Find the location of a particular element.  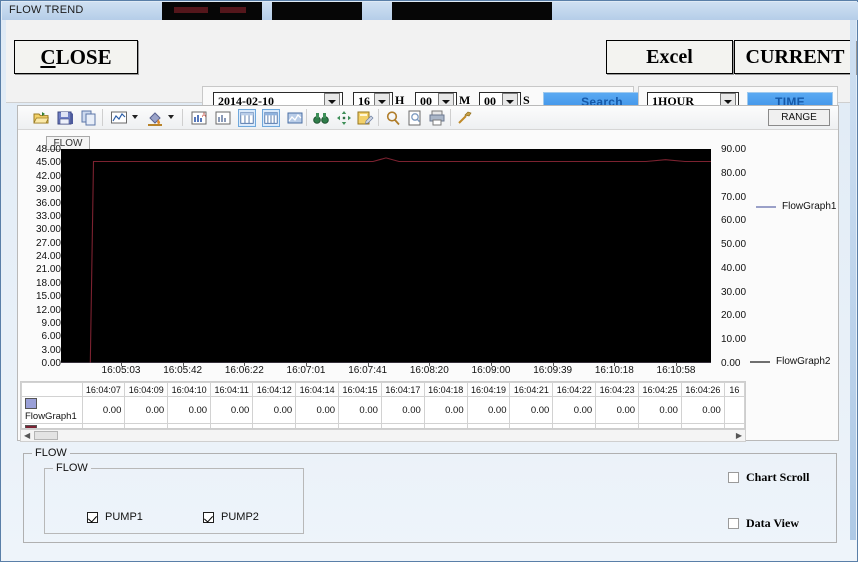

checkbox-data-view: Data View is located at coordinates (763, 523).